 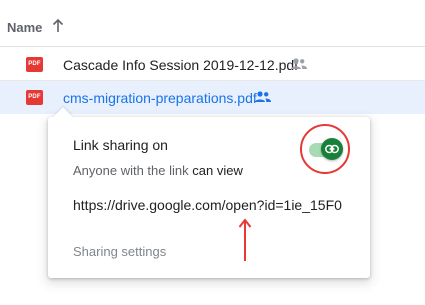 I want to click on arrow-up-icon, so click(x=58, y=26).